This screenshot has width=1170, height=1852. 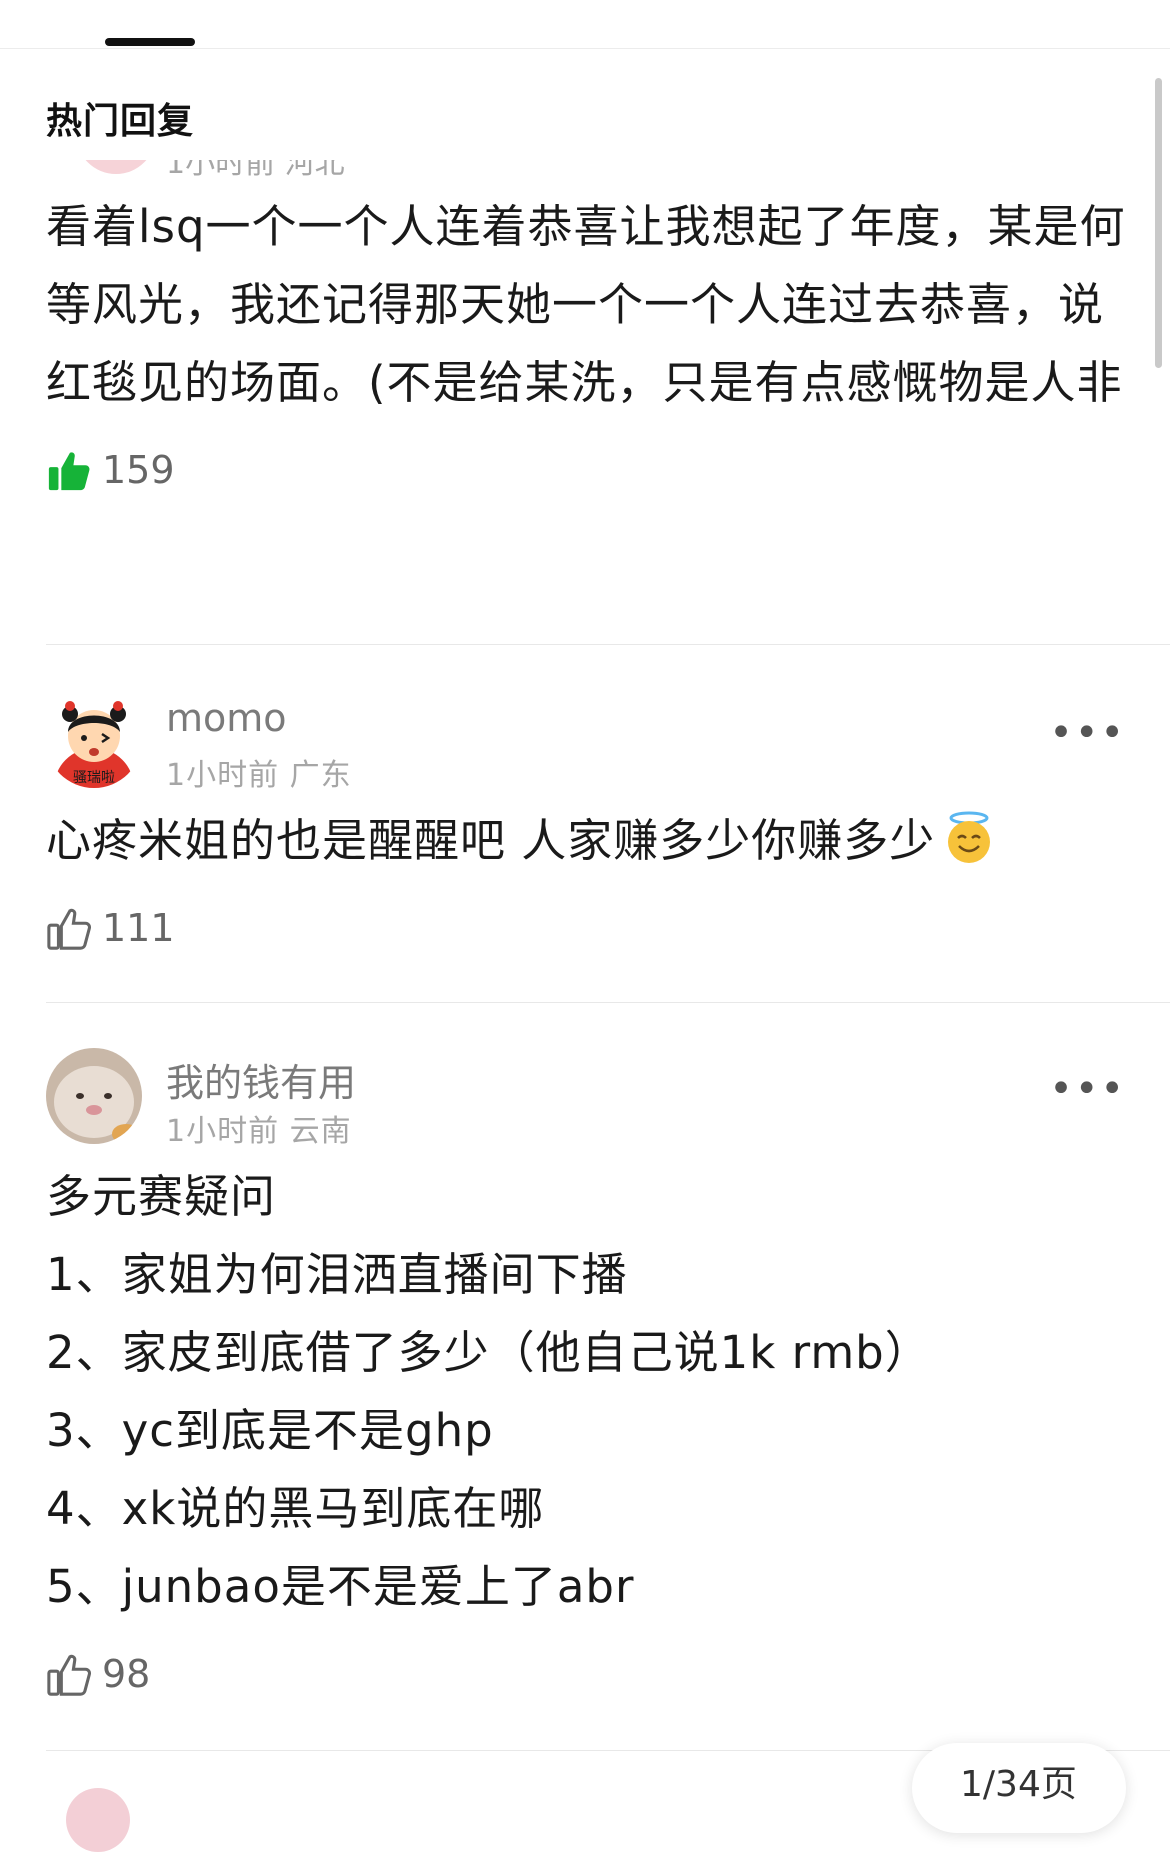 I want to click on like-button: 98, so click(x=586, y=1676).